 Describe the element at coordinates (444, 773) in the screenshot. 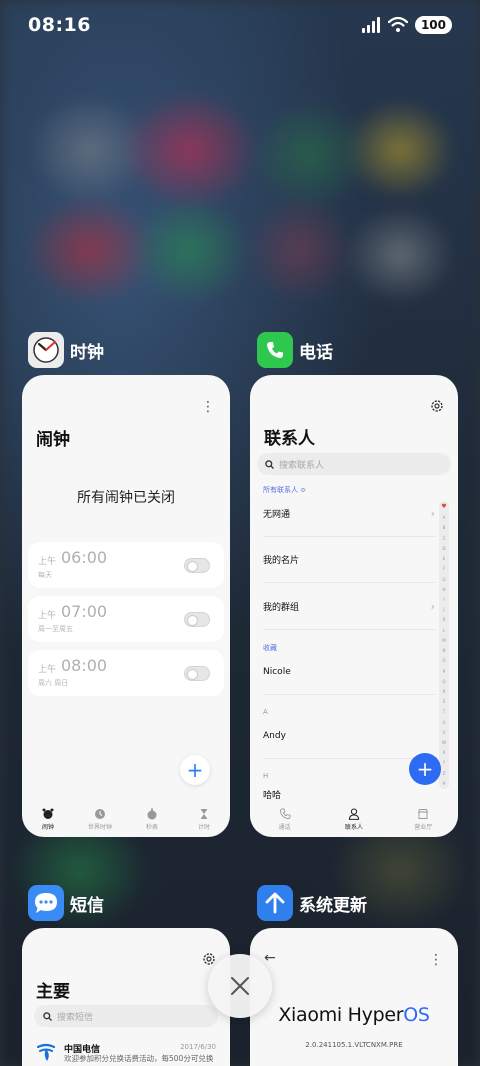

I see `index-letter: Z` at that location.